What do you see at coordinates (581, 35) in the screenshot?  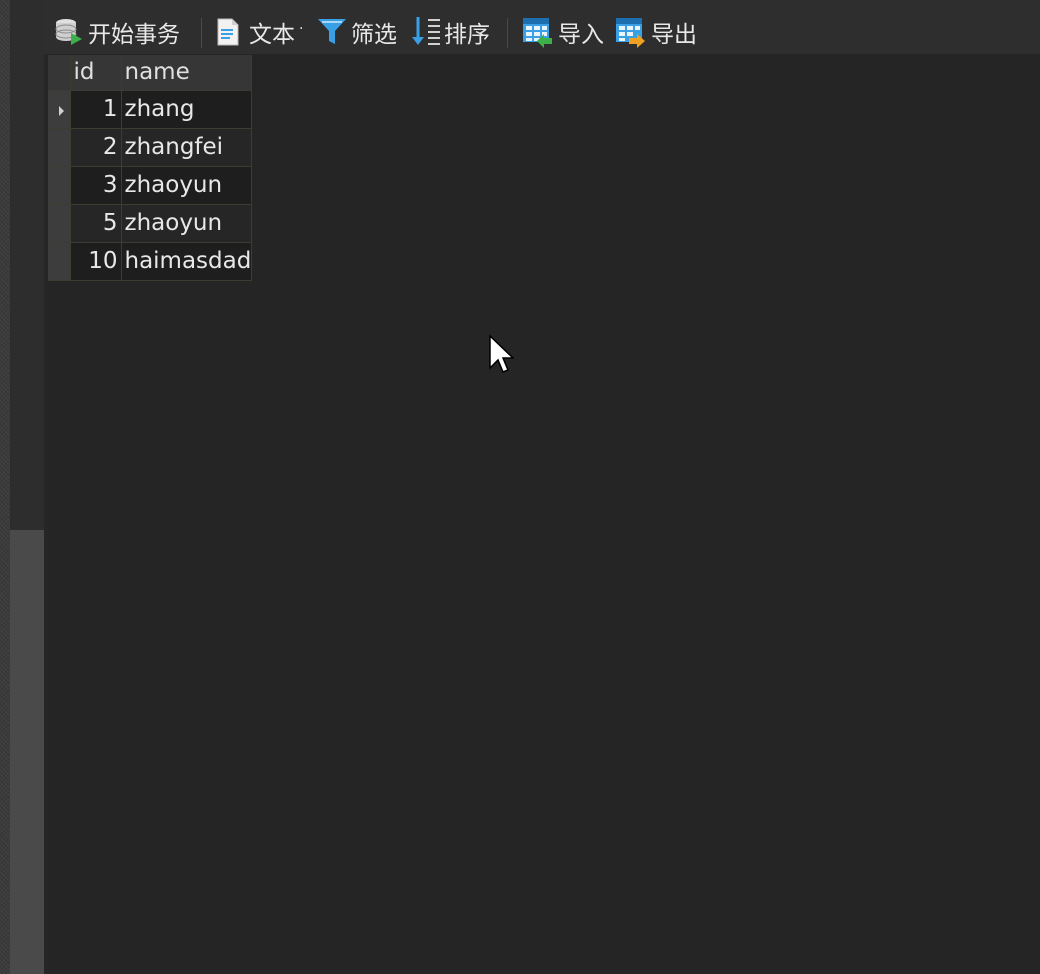 I see `import-label: 导入` at bounding box center [581, 35].